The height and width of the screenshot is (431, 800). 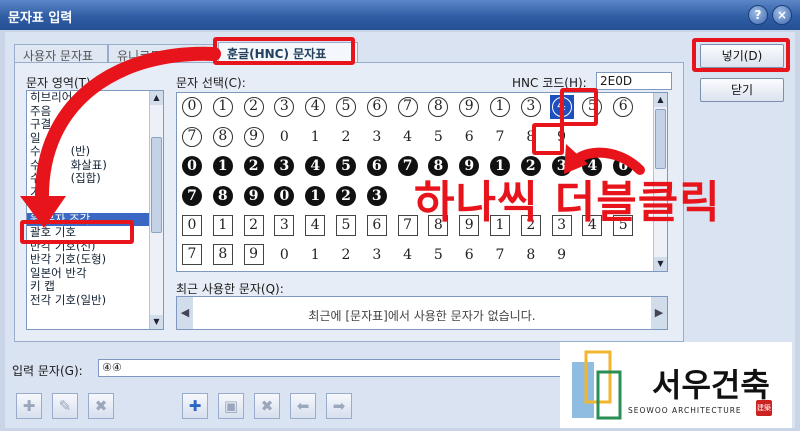 What do you see at coordinates (764, 408) in the screenshot?
I see `logo-seal: 建築` at bounding box center [764, 408].